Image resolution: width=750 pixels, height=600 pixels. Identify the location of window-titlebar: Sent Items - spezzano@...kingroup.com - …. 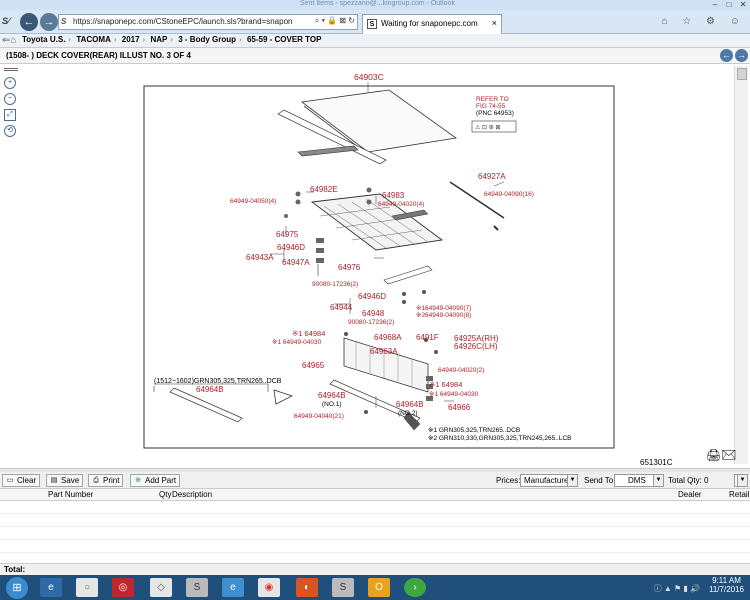
(375, 5).